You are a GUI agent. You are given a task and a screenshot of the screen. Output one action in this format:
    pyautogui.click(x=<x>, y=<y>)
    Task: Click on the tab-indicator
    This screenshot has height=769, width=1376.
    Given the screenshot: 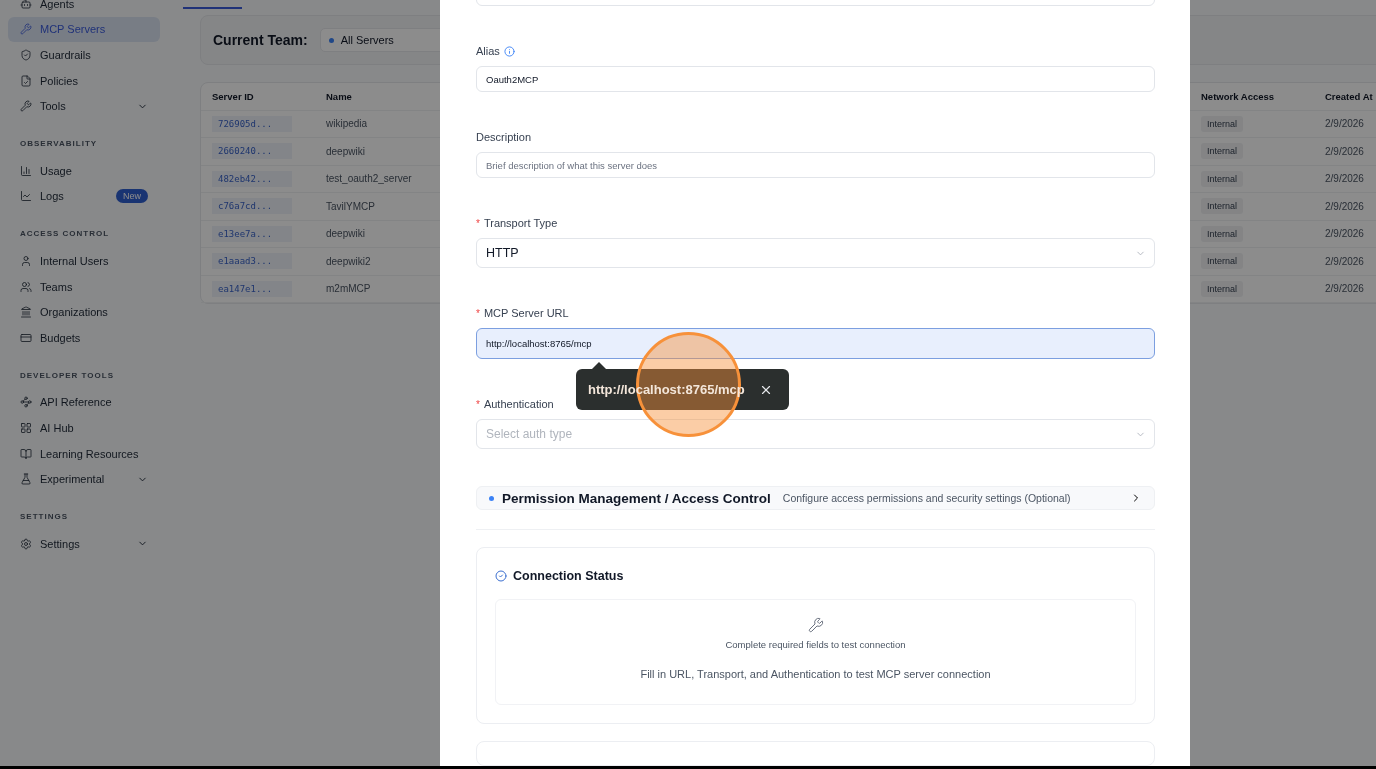 What is the action you would take?
    pyautogui.click(x=212, y=8)
    